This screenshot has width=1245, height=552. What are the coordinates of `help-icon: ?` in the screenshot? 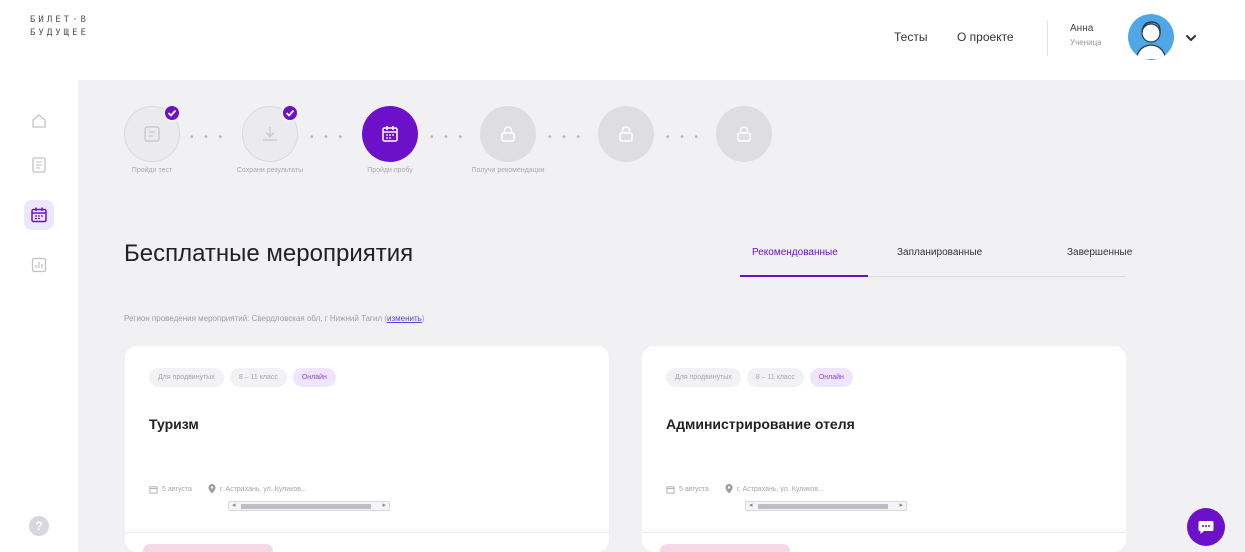 It's located at (39, 526).